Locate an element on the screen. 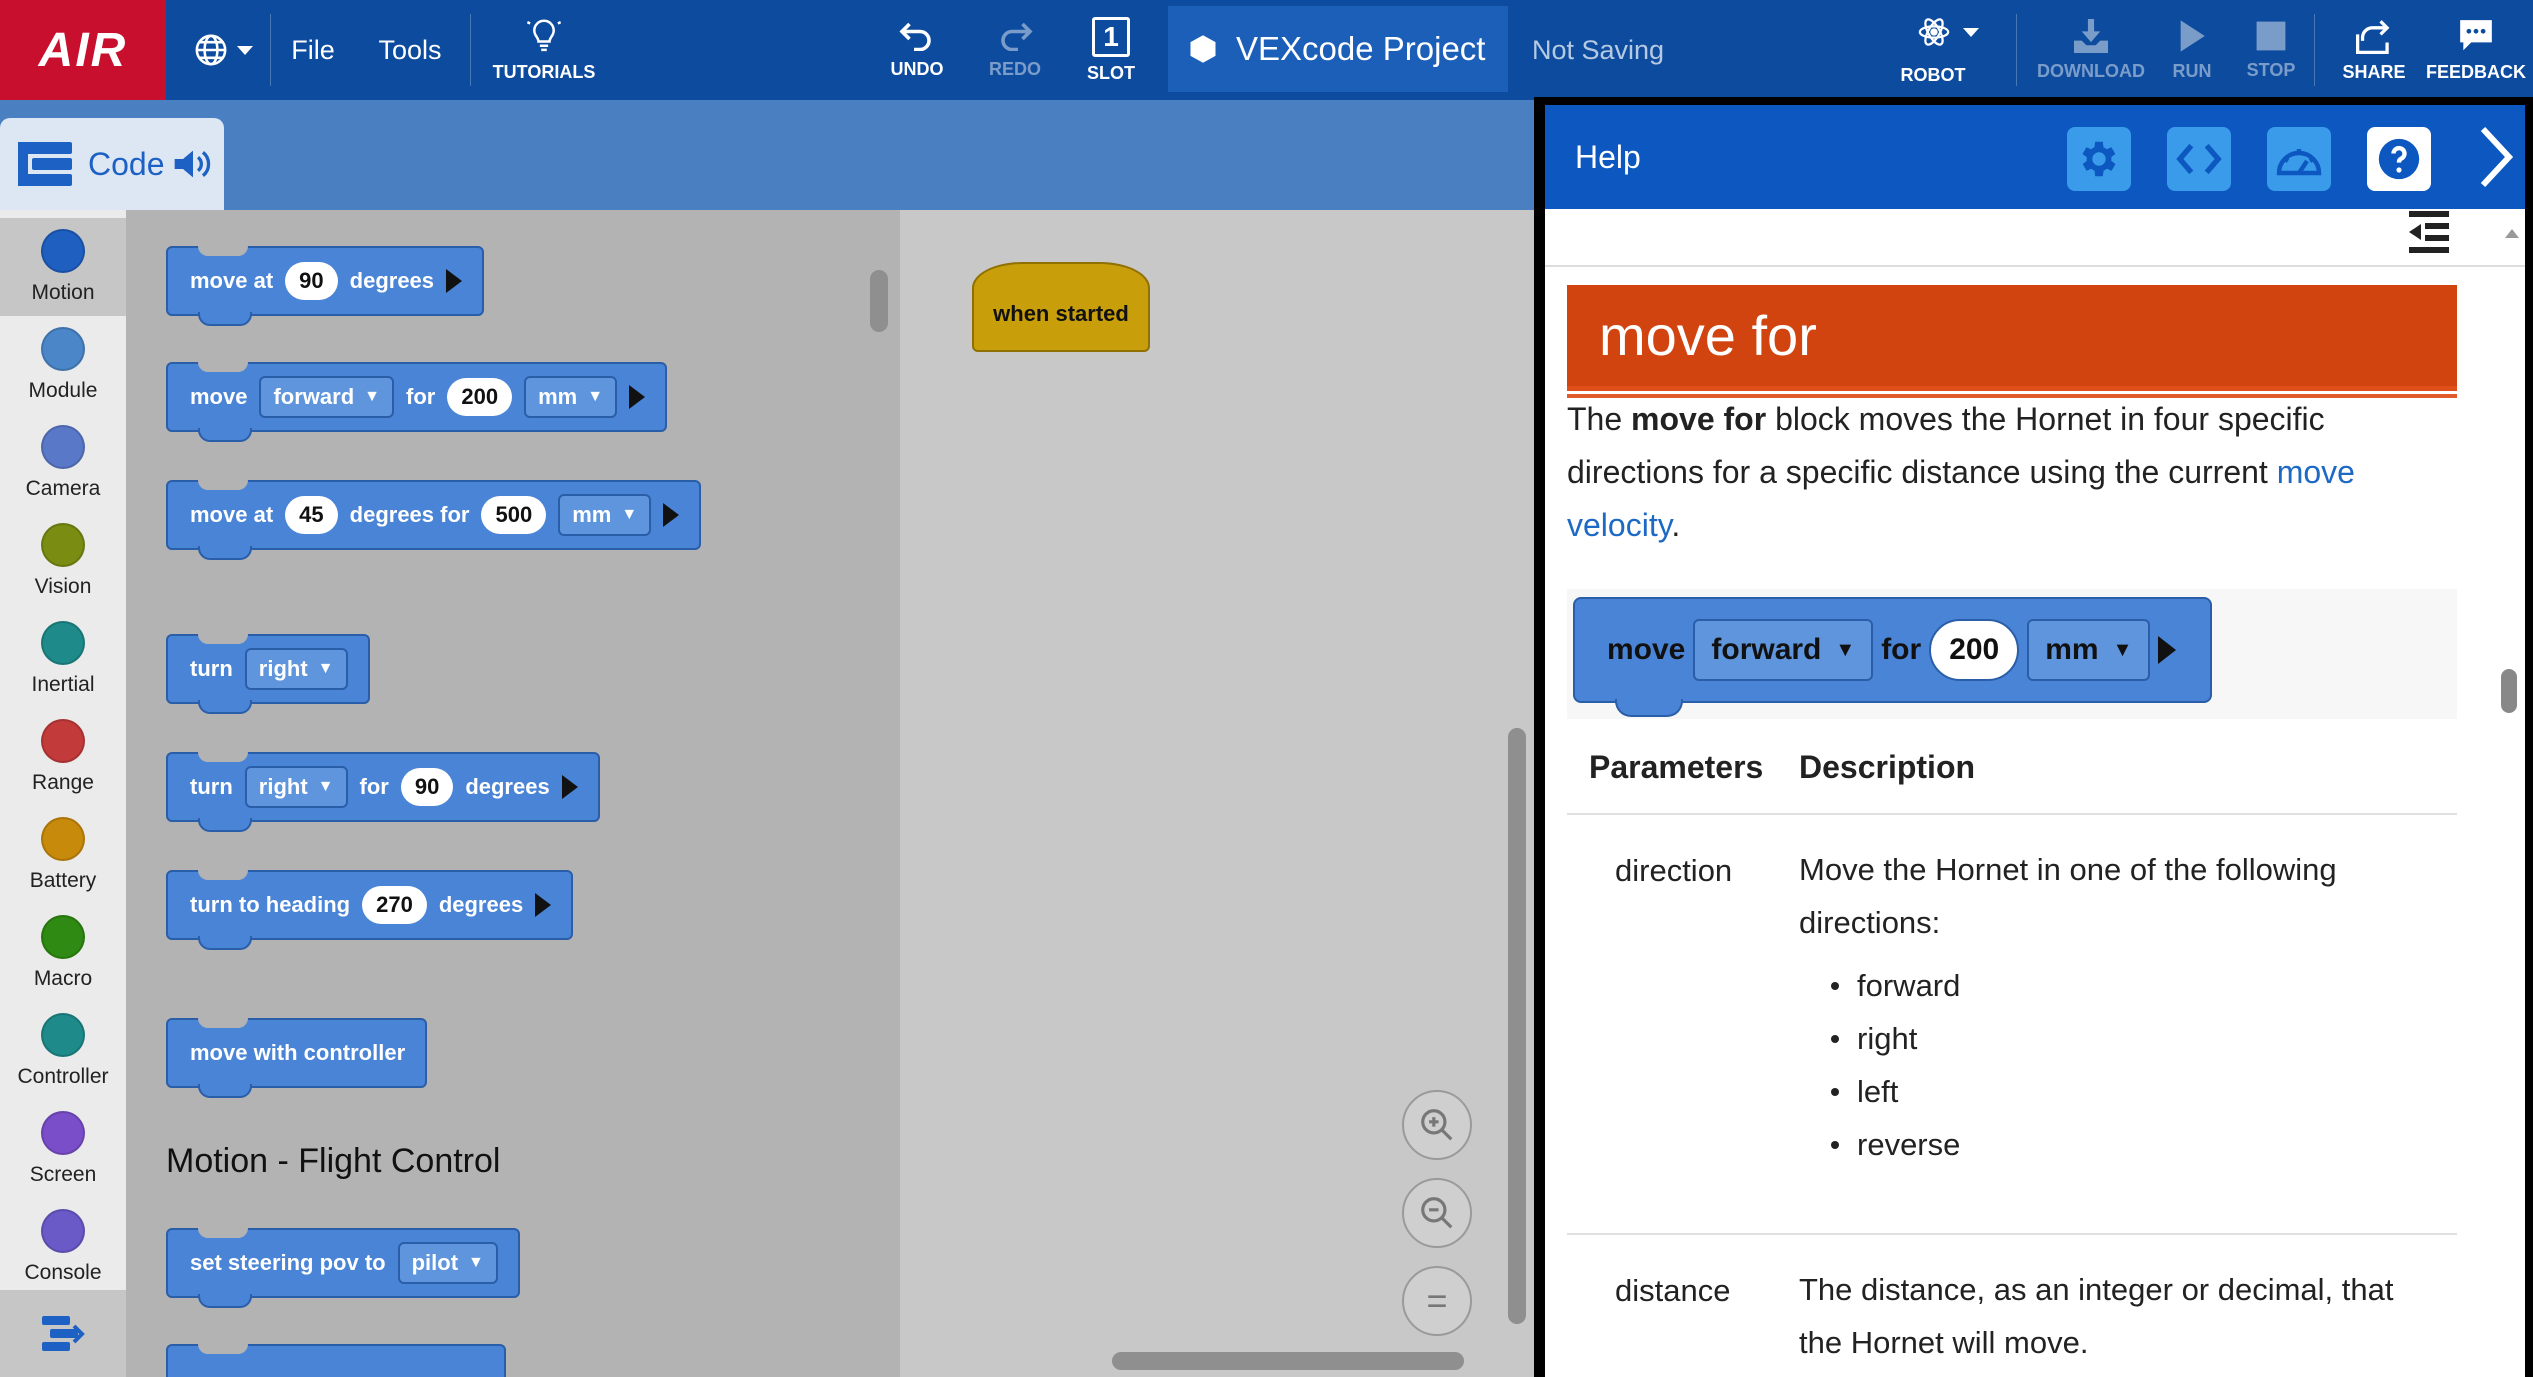 The image size is (2533, 1377). extensions-button is located at coordinates (63, 1333).